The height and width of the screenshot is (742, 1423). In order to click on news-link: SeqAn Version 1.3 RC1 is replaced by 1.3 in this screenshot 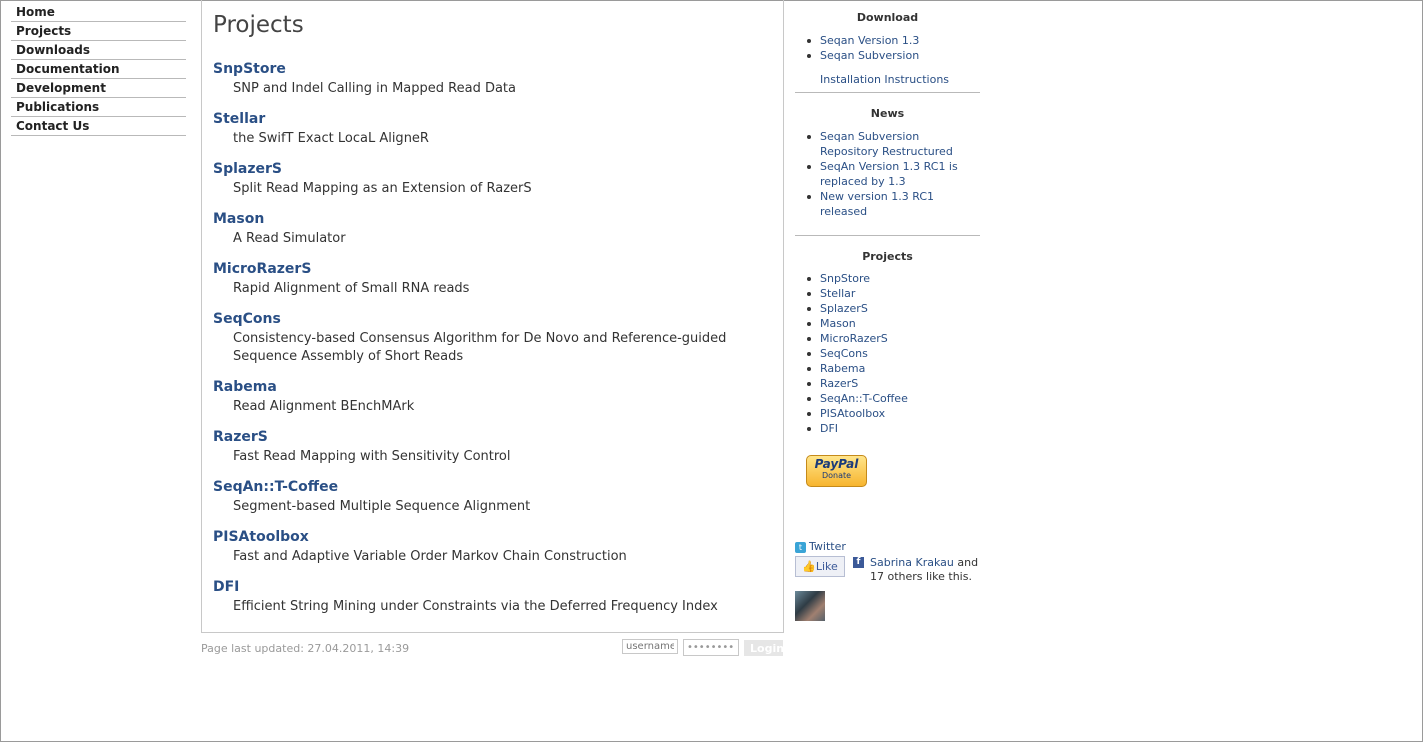, I will do `click(889, 174)`.